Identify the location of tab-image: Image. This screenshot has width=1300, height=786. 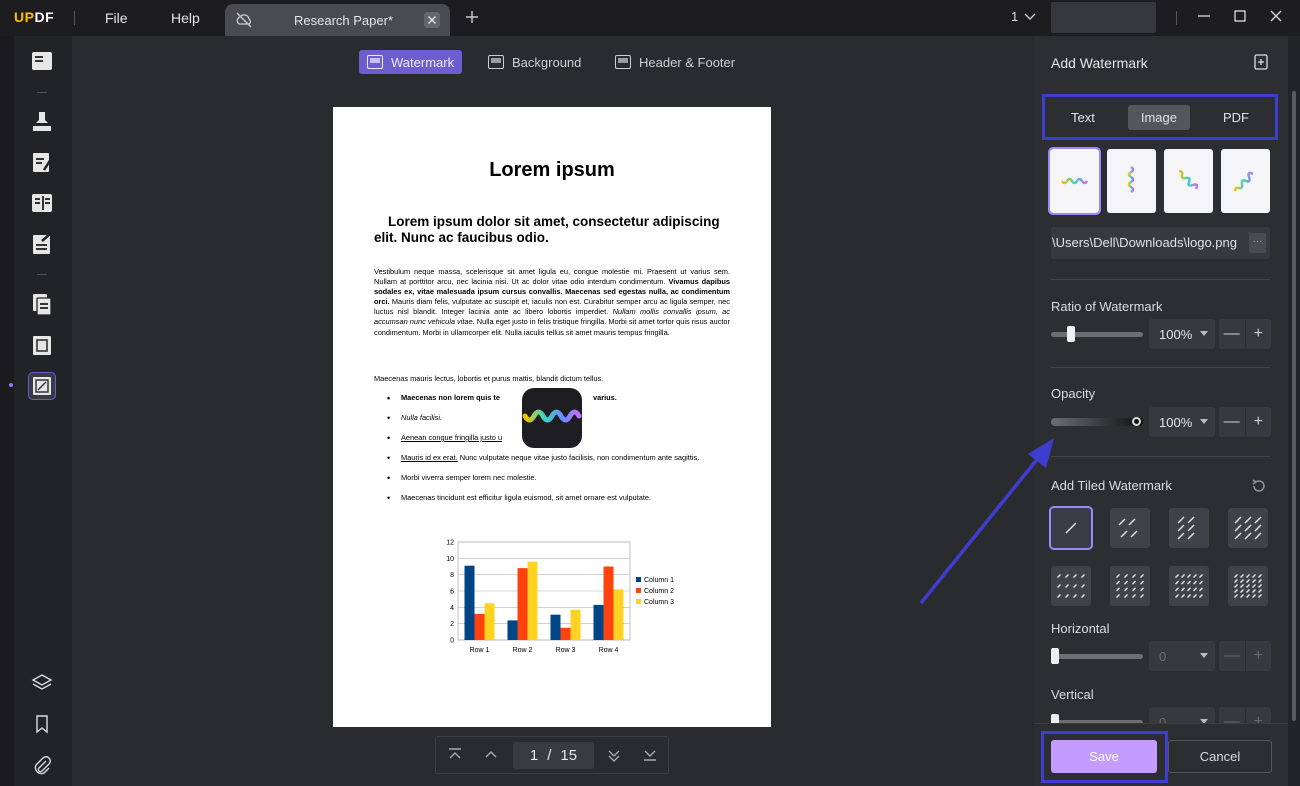
(1159, 117).